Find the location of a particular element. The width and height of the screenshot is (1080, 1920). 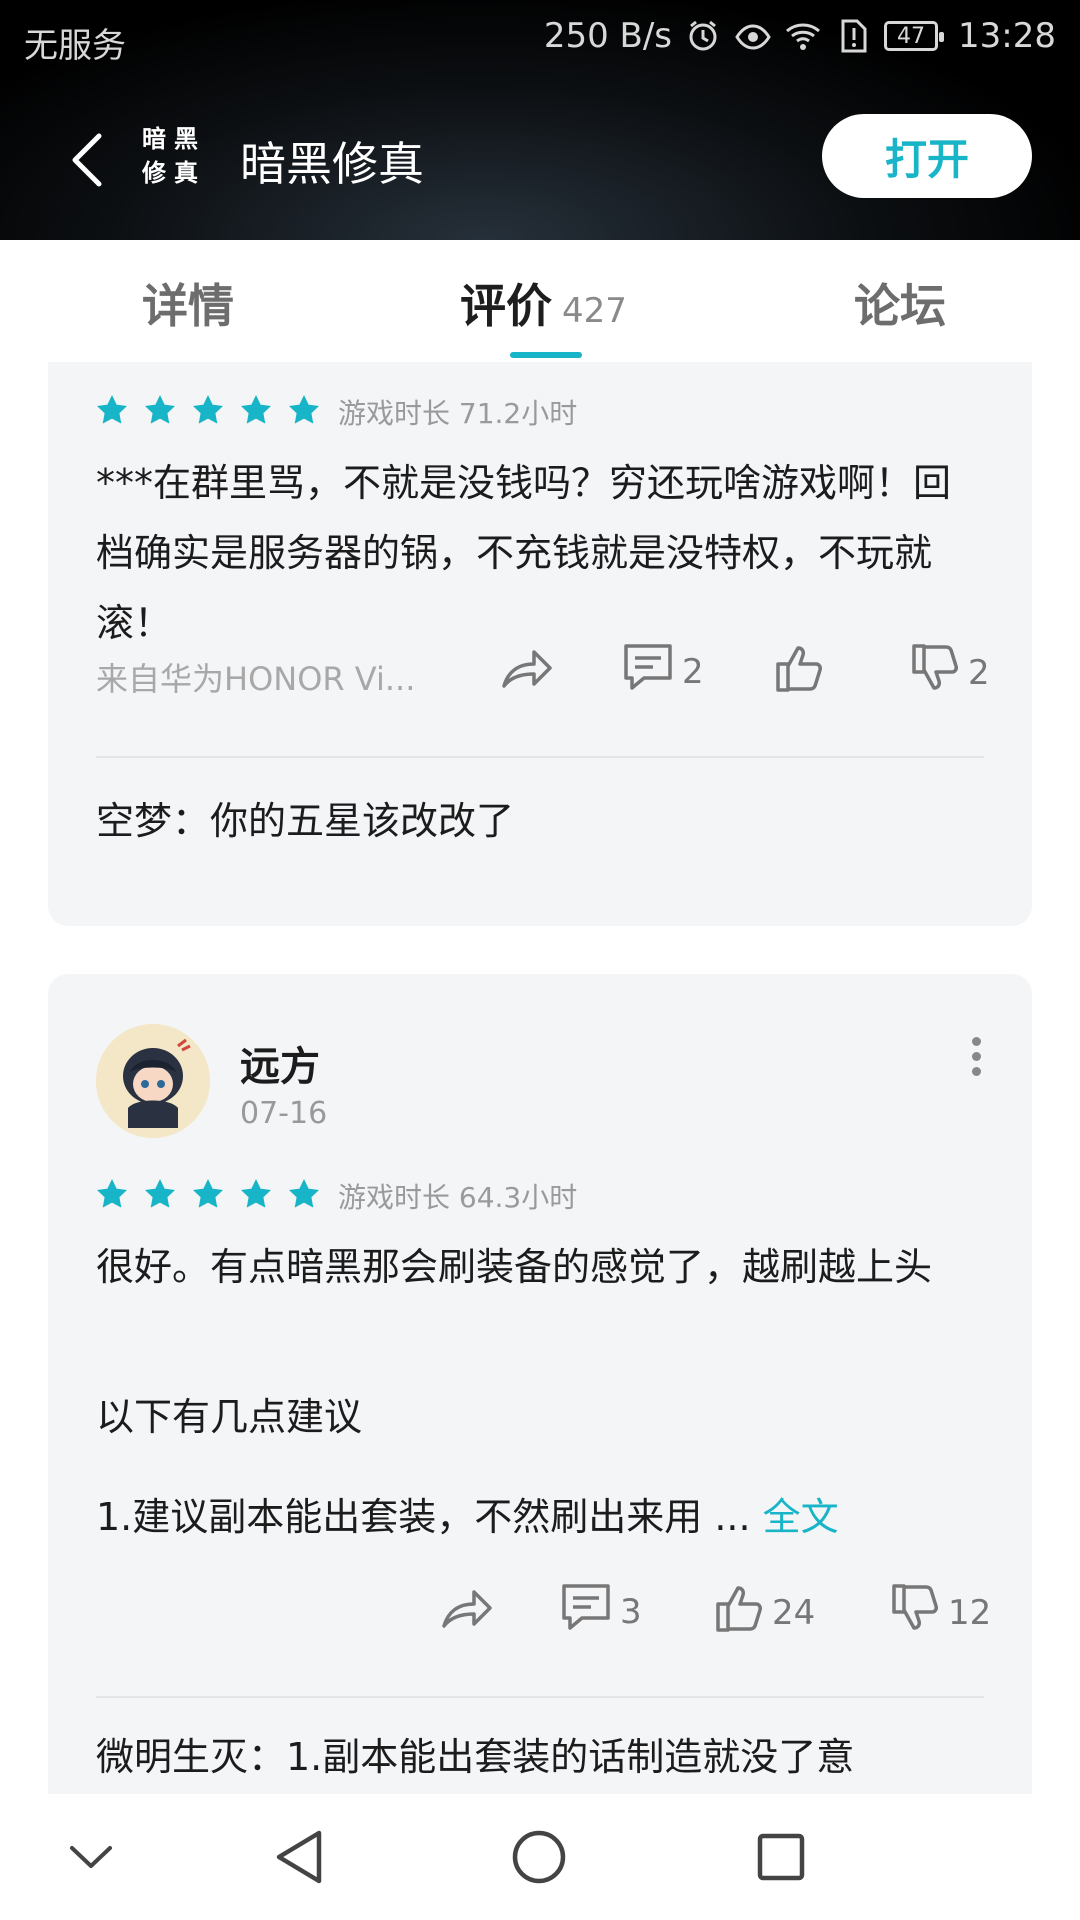

eye-comfort-icon is located at coordinates (753, 36).